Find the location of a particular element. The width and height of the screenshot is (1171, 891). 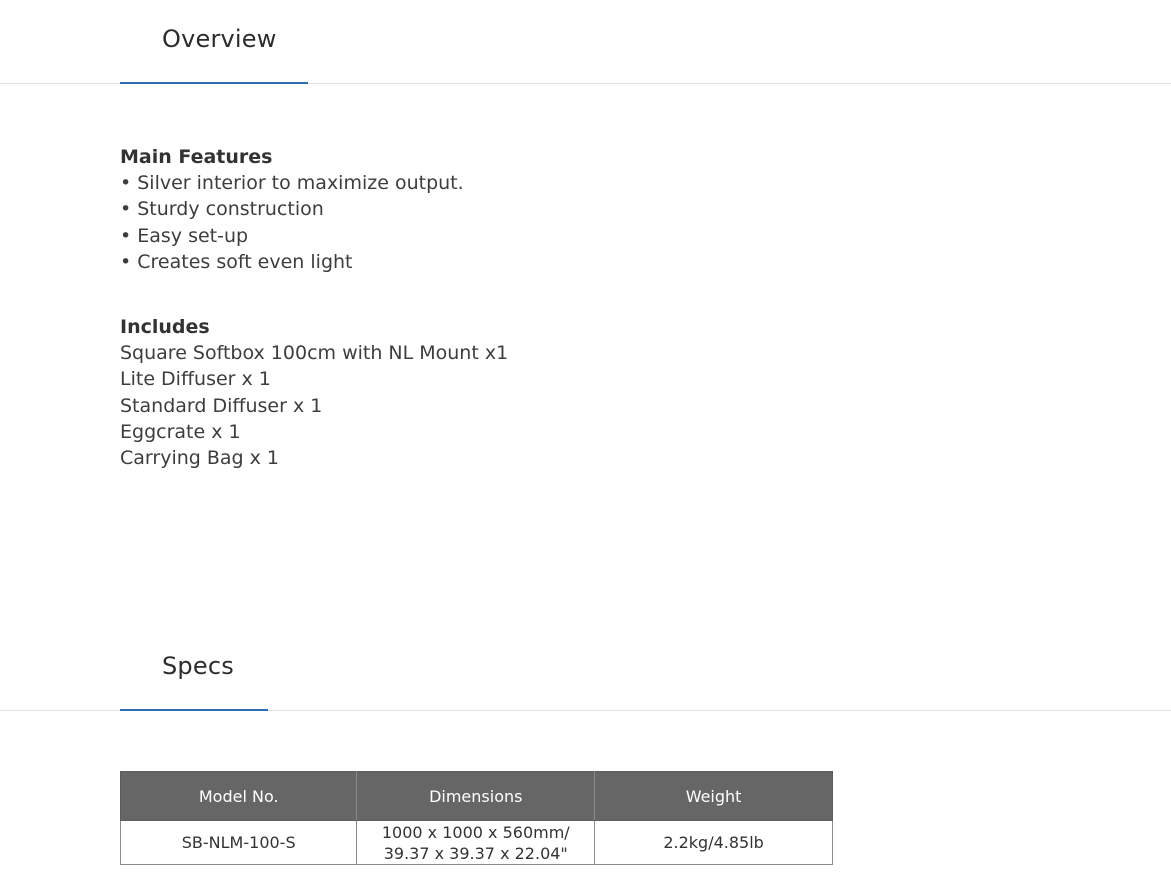

dimensions-imperial: 39.37 x 39.37 x 22.04" is located at coordinates (475, 853).